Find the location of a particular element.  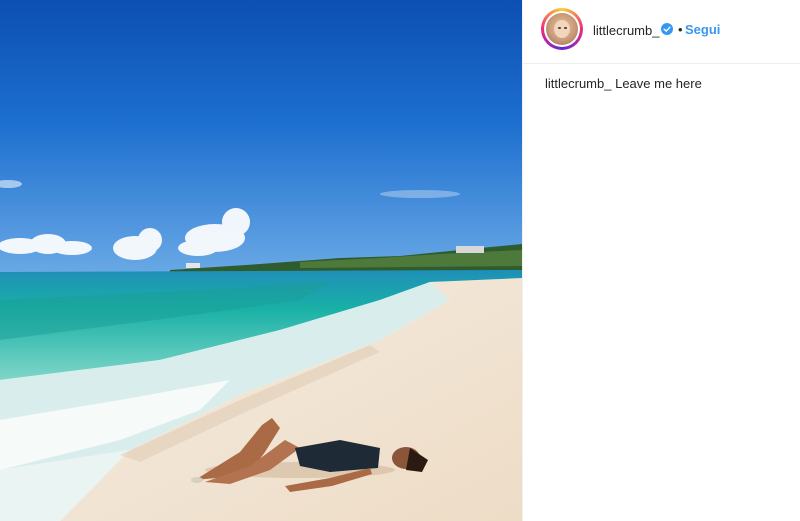

post-header: littlecrumb_ • Segui is located at coordinates (661, 32).